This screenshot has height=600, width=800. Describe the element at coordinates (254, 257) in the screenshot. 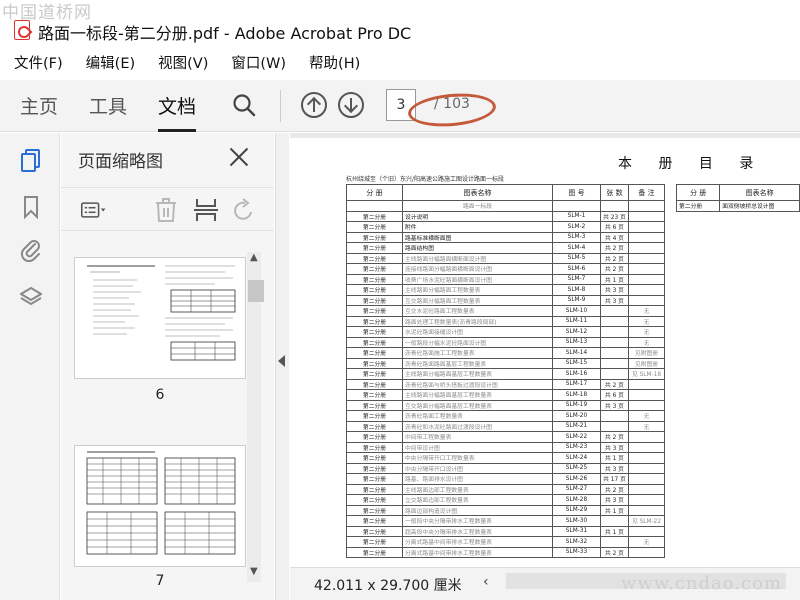

I see `scroll-up-arrow-icon: ▲` at that location.